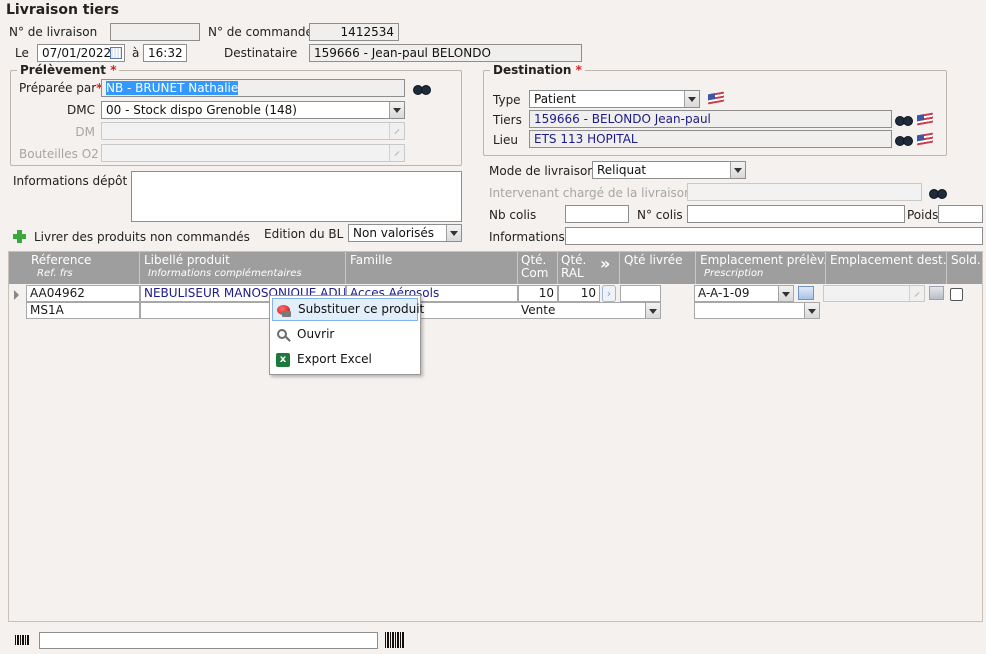 The height and width of the screenshot is (654, 986). Describe the element at coordinates (405, 233) in the screenshot. I see `edition-bl-select: Non valorisés` at that location.